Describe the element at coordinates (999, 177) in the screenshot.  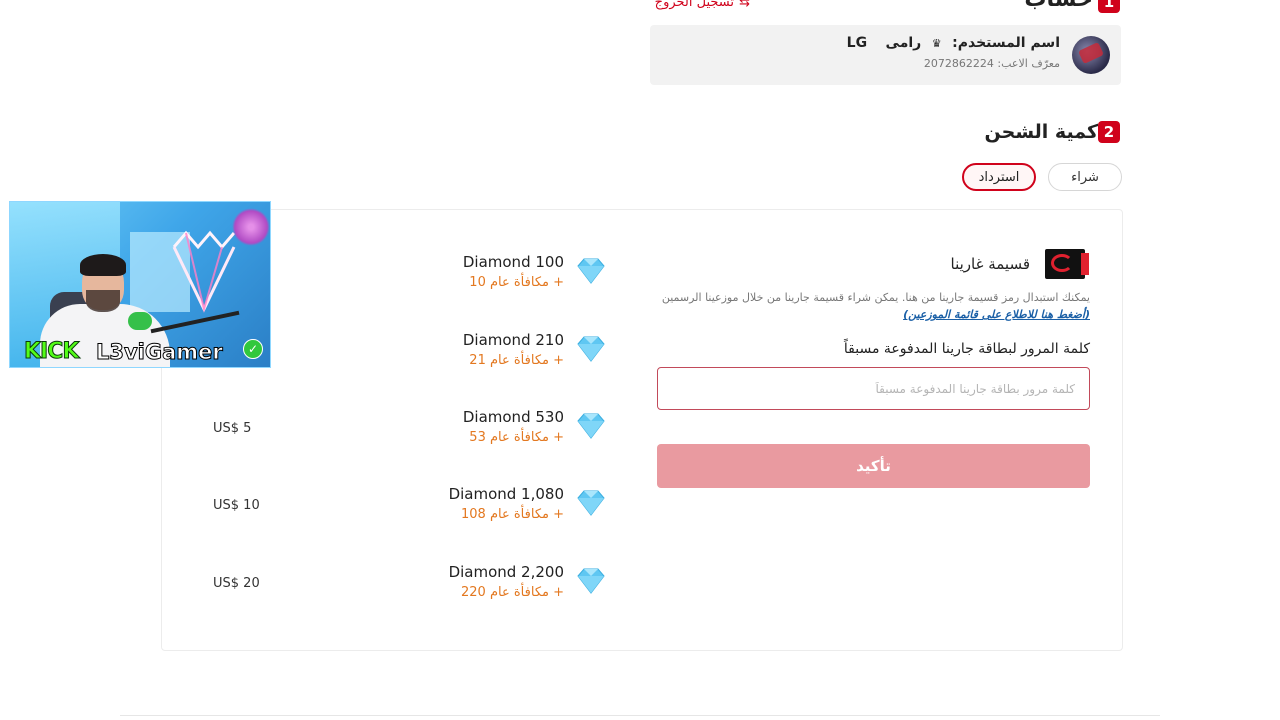
I see `tab-redeem: استرداد` at that location.